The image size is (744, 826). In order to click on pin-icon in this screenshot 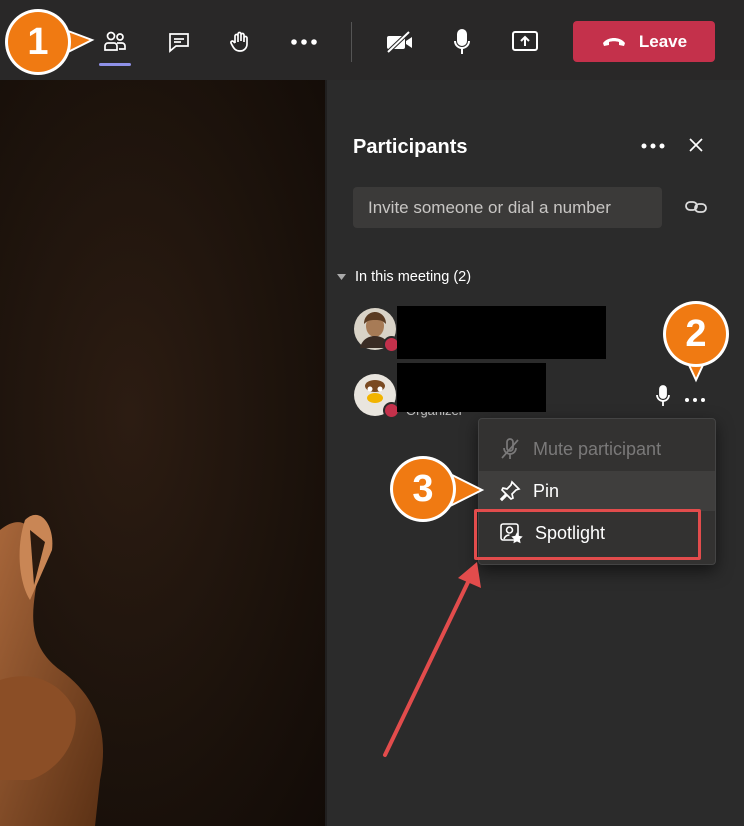, I will do `click(510, 491)`.